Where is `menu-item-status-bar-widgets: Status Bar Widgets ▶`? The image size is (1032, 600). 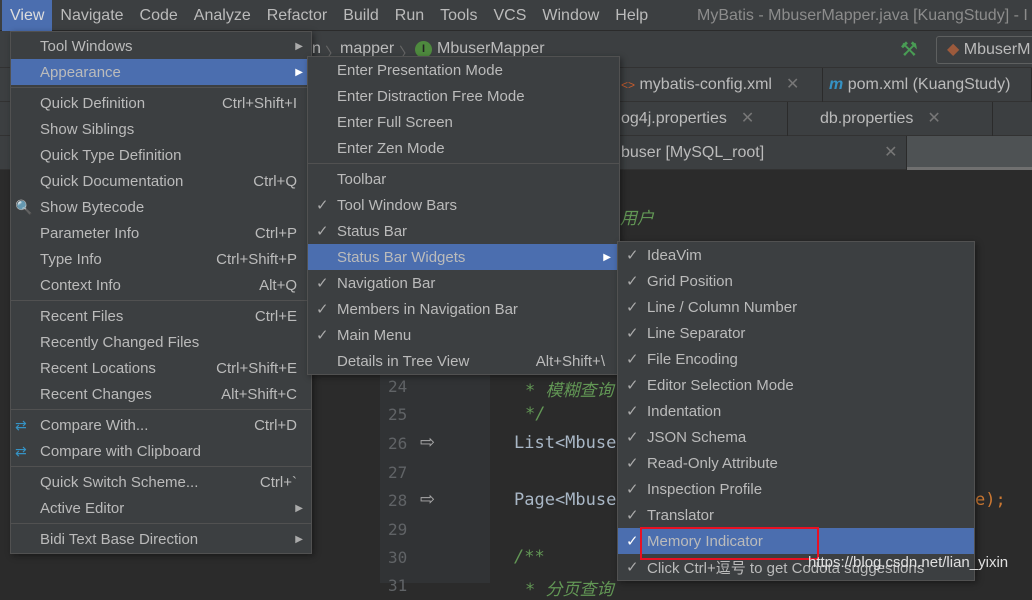
menu-item-status-bar-widgets: Status Bar Widgets ▶ is located at coordinates (463, 257).